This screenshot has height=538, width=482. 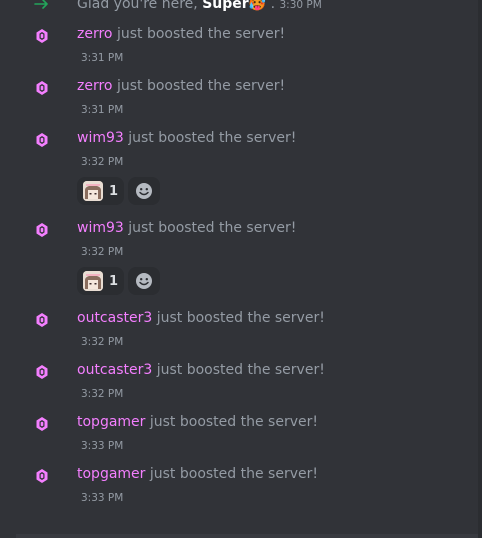 What do you see at coordinates (225, 6) in the screenshot?
I see `join-username: Super` at bounding box center [225, 6].